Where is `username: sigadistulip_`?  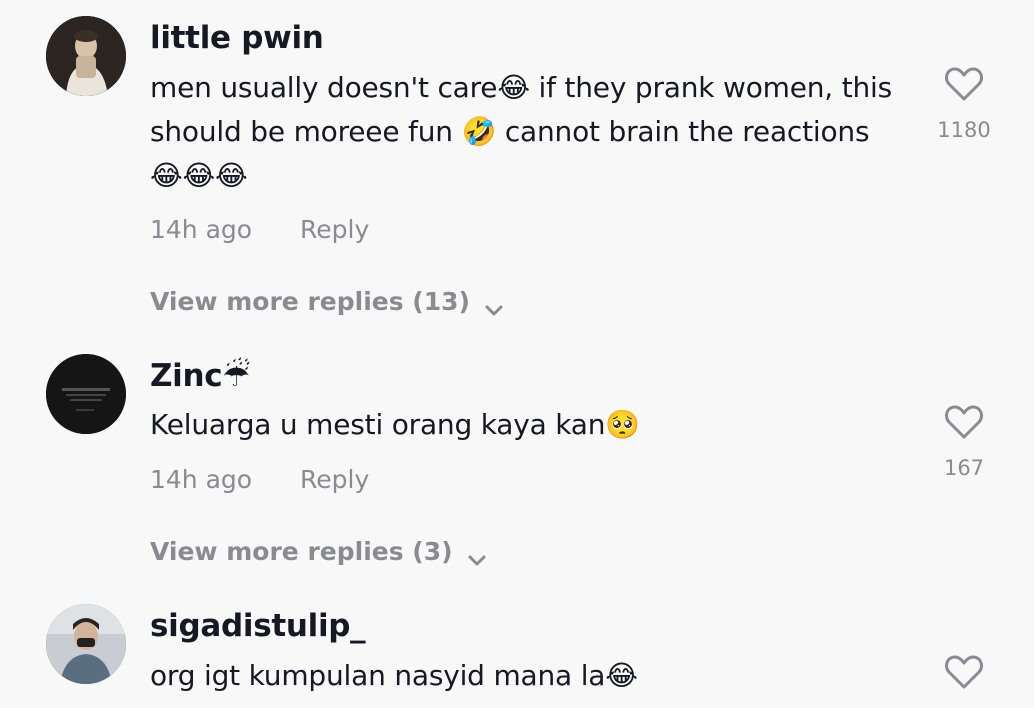
username: sigadistulip_ is located at coordinates (258, 626).